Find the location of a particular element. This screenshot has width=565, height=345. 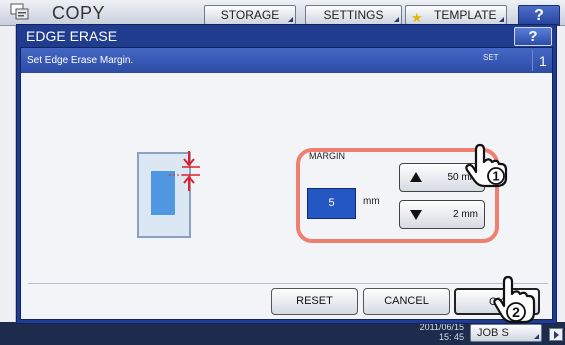

down-arrow-icon is located at coordinates (416, 215).